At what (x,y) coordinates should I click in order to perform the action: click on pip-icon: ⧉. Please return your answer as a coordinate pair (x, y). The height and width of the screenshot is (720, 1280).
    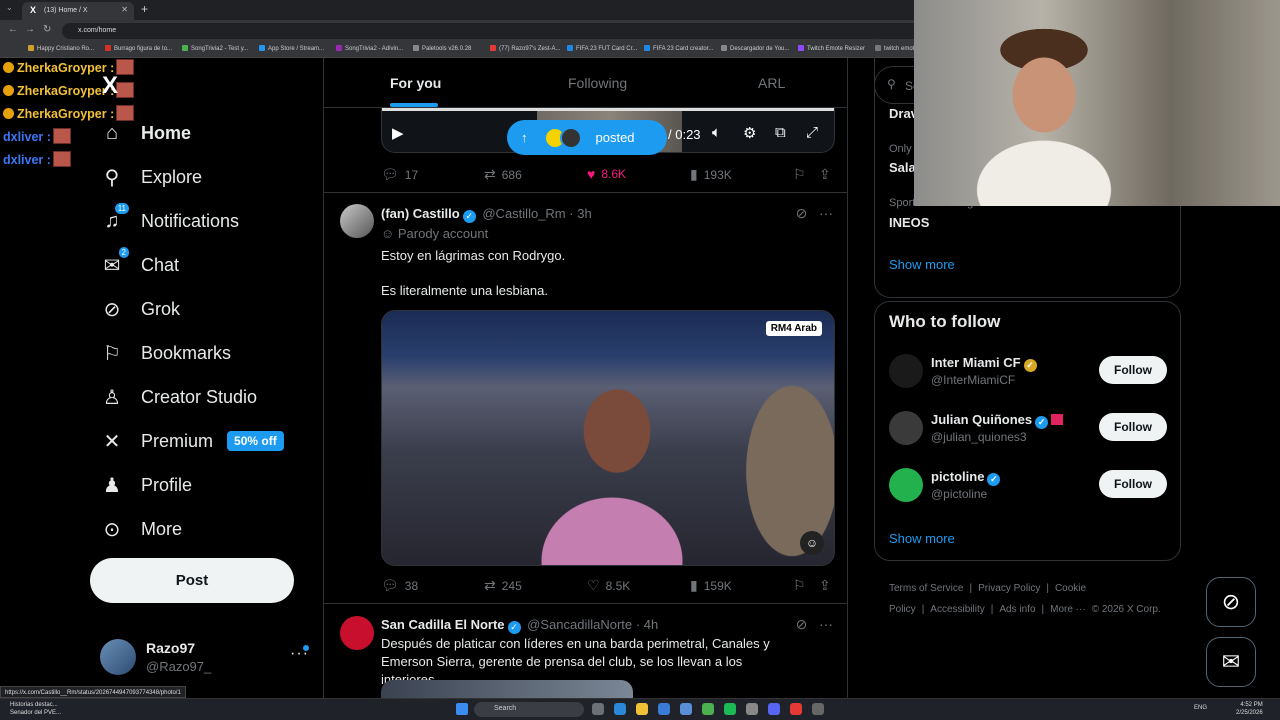
    Looking at the image, I should click on (780, 132).